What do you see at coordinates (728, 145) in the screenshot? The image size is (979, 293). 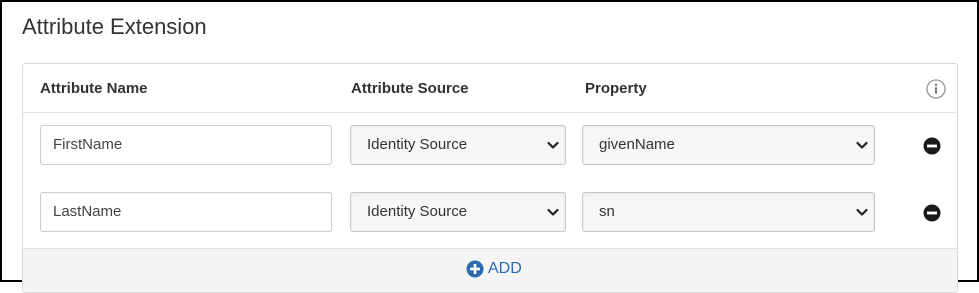 I see `property-select: givenName` at bounding box center [728, 145].